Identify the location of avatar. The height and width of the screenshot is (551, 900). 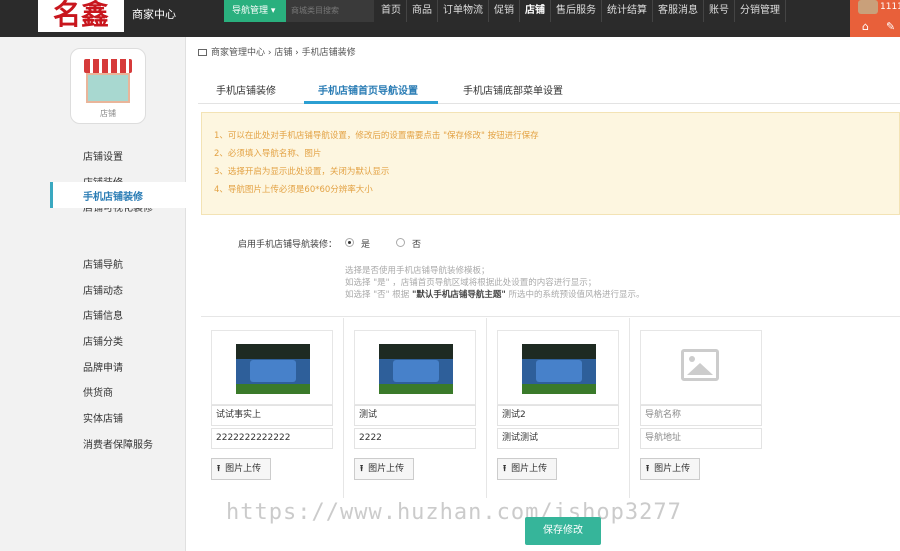
(868, 7).